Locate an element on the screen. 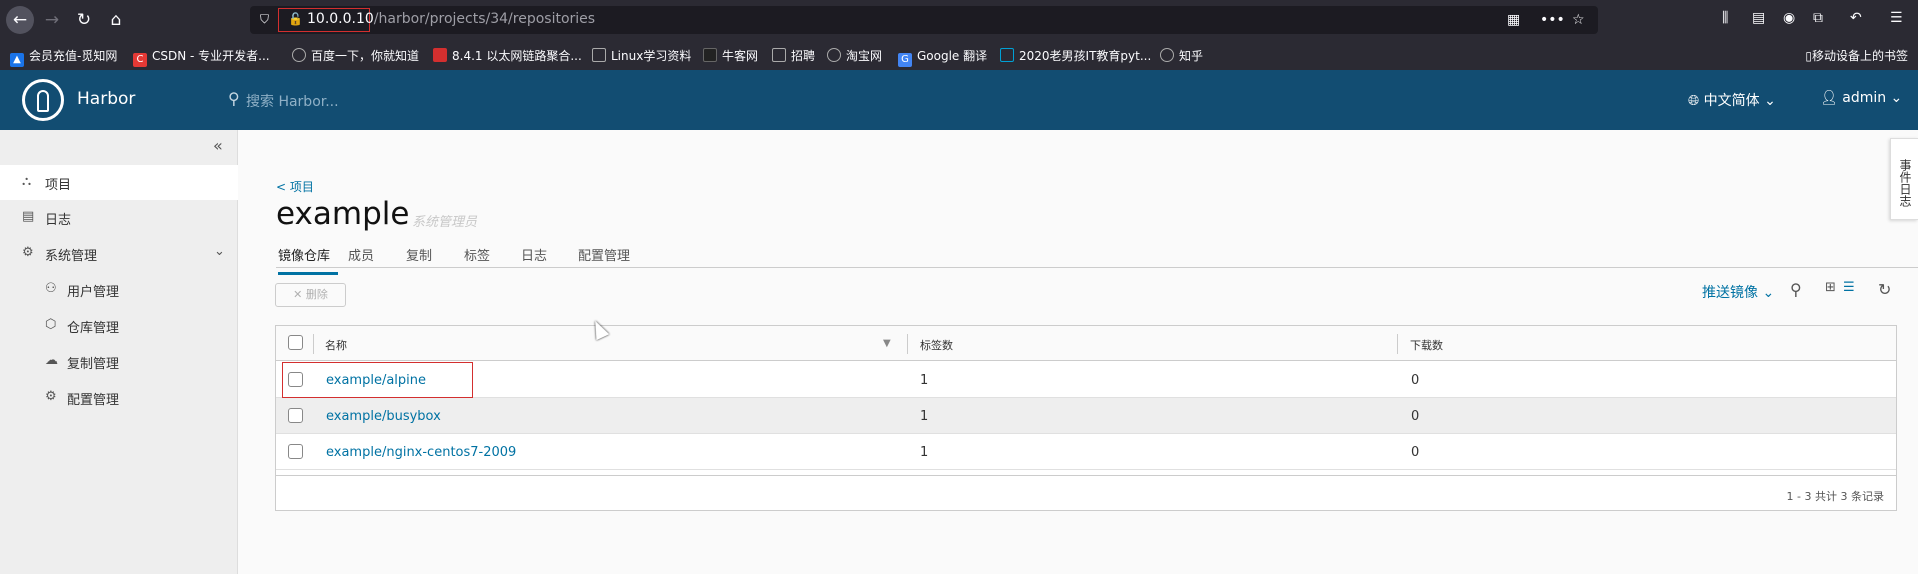  card-view-icon: ⊞ is located at coordinates (1830, 287).